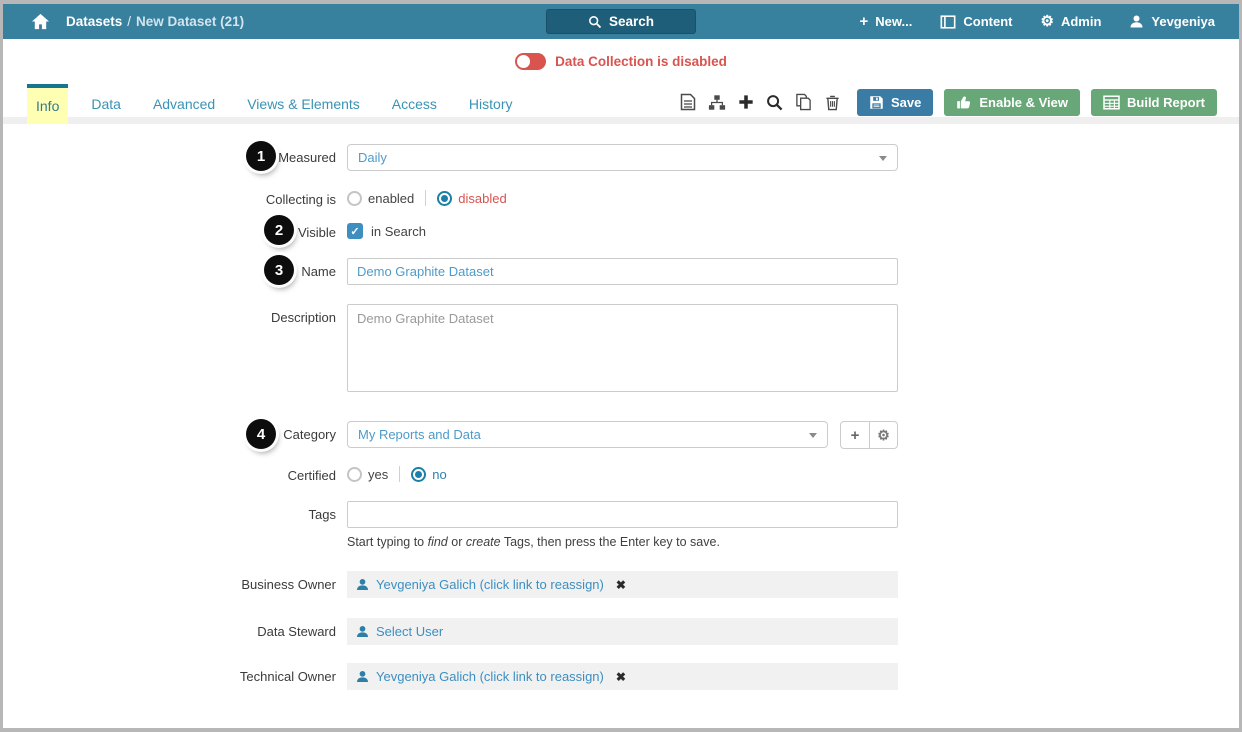 The height and width of the screenshot is (732, 1242). What do you see at coordinates (279, 270) in the screenshot?
I see `step-badge-3: 3` at bounding box center [279, 270].